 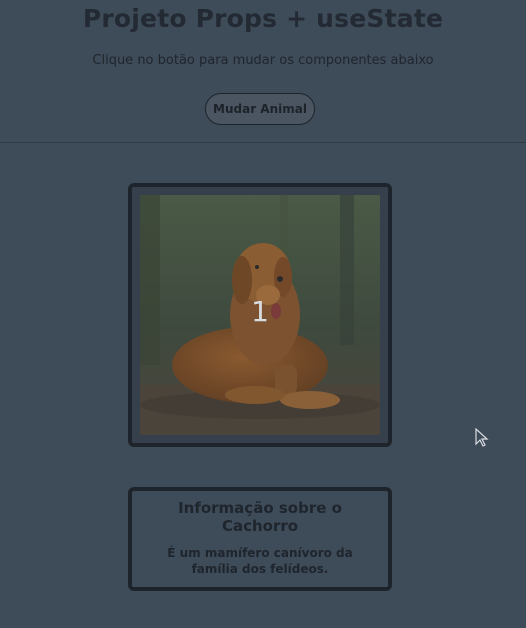 I want to click on page-title: Projeto Props + useState, so click(x=263, y=18).